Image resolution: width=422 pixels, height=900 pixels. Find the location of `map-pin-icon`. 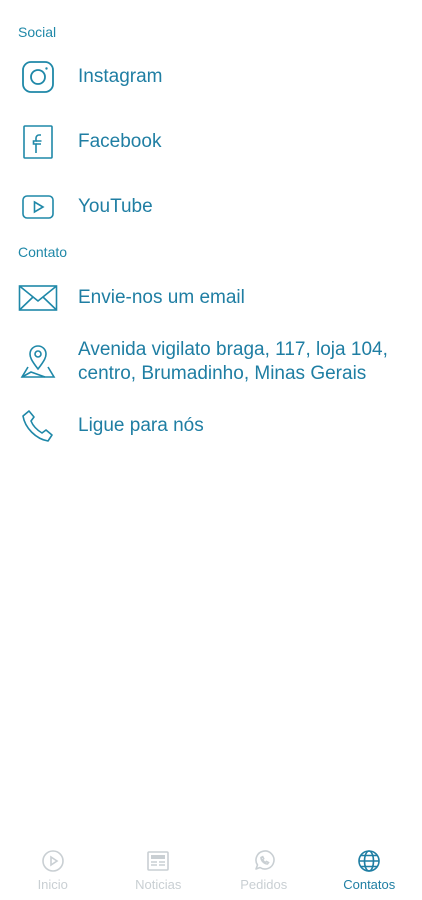

map-pin-icon is located at coordinates (38, 361).